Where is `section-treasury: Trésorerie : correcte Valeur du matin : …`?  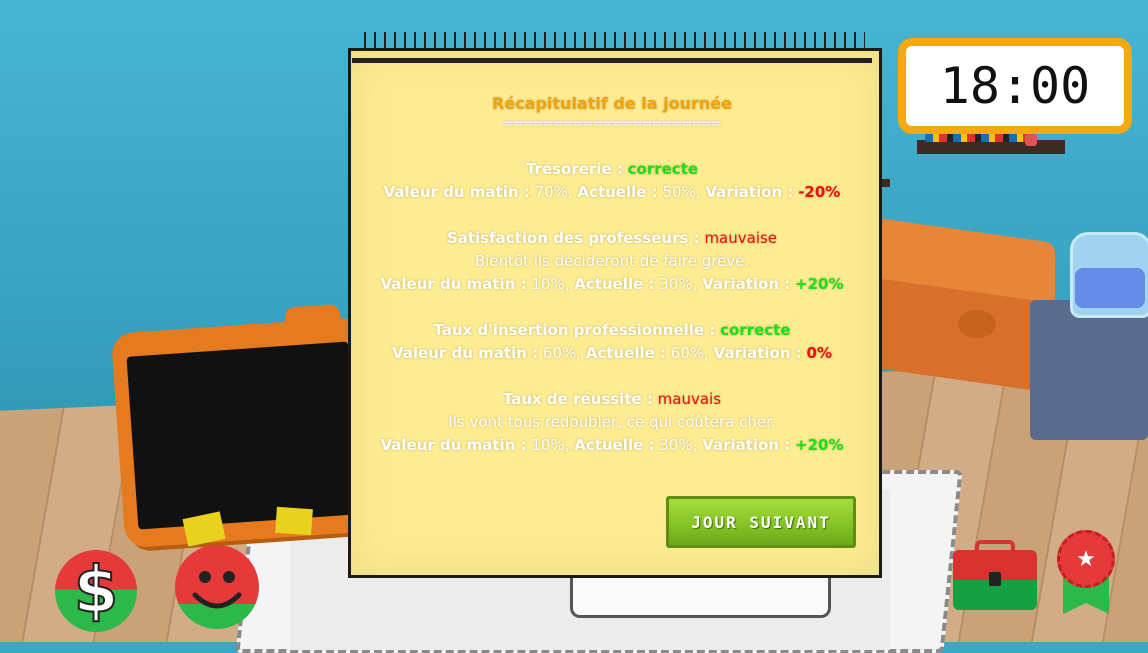 section-treasury: Trésorerie : correcte Valeur du matin : … is located at coordinates (612, 181).